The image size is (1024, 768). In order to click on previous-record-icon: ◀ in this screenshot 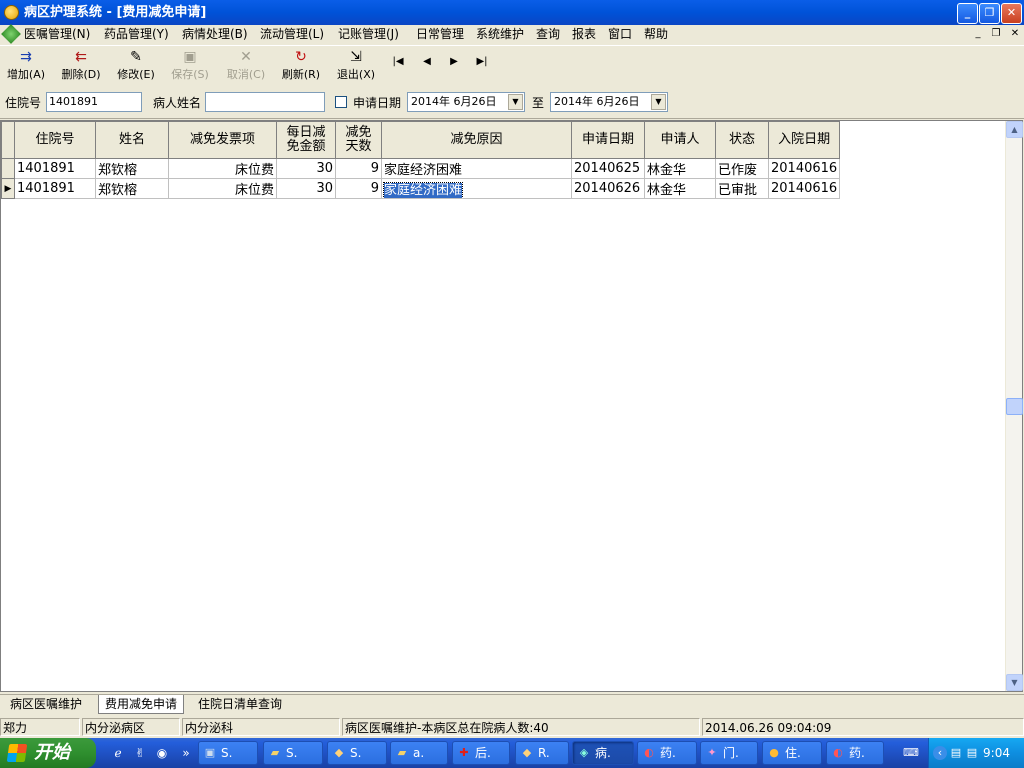, I will do `click(427, 62)`.